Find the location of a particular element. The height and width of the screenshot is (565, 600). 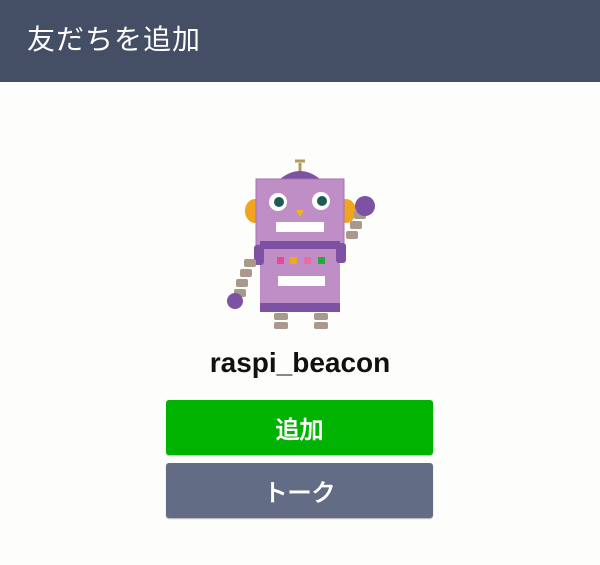

page-title: 友だちを追加 is located at coordinates (114, 39).